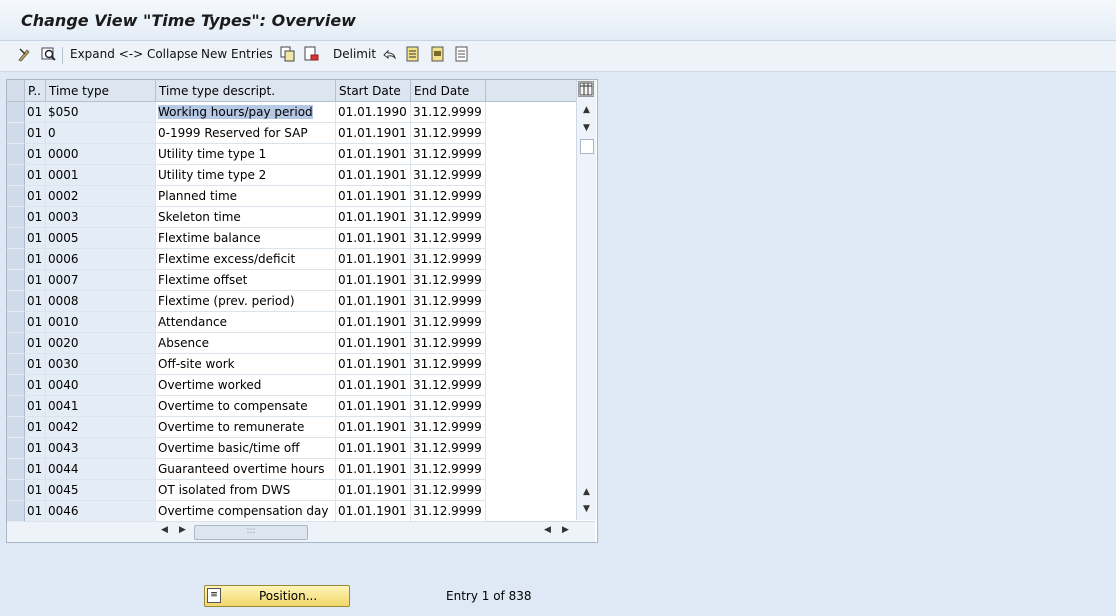 The image size is (1116, 616). I want to click on cell-description: Skeleton time, so click(246, 217).